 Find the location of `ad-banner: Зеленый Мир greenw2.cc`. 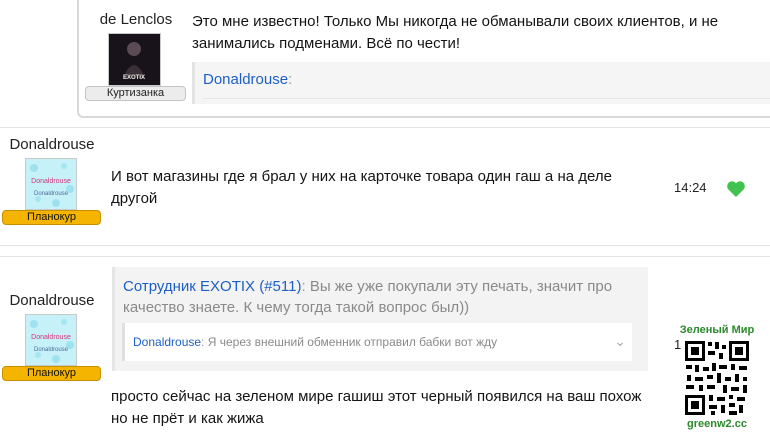

ad-banner: Зеленый Мир greenw2.cc is located at coordinates (717, 378).